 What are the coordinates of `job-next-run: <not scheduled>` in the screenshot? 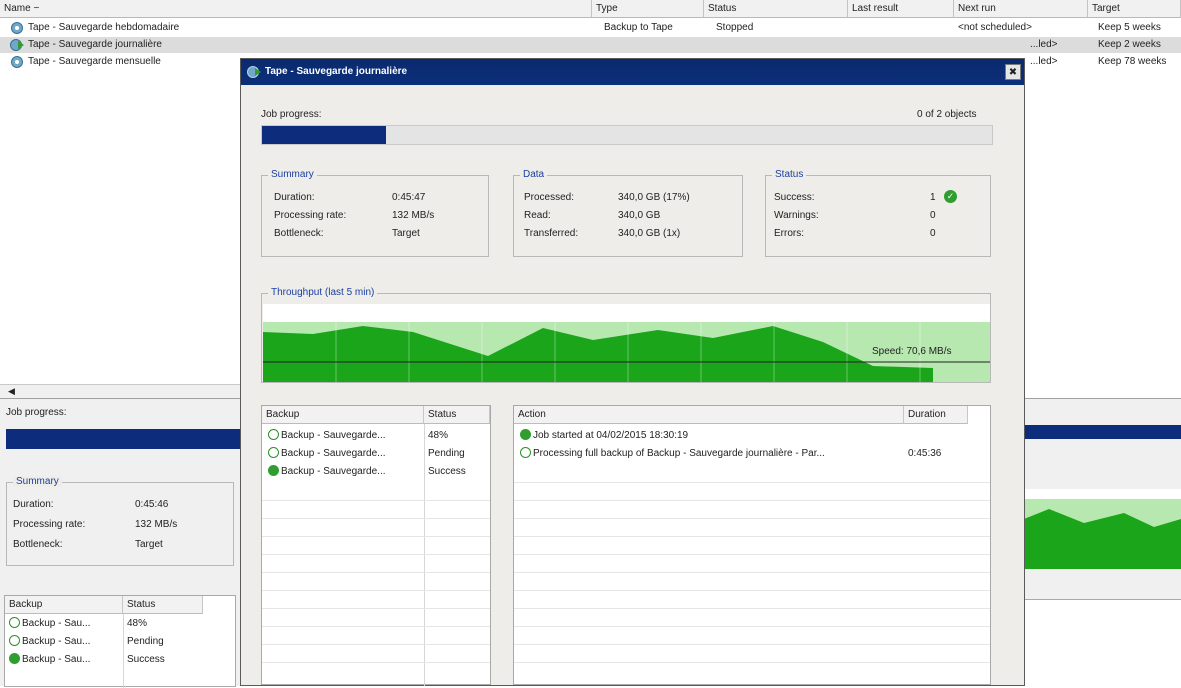 It's located at (995, 27).